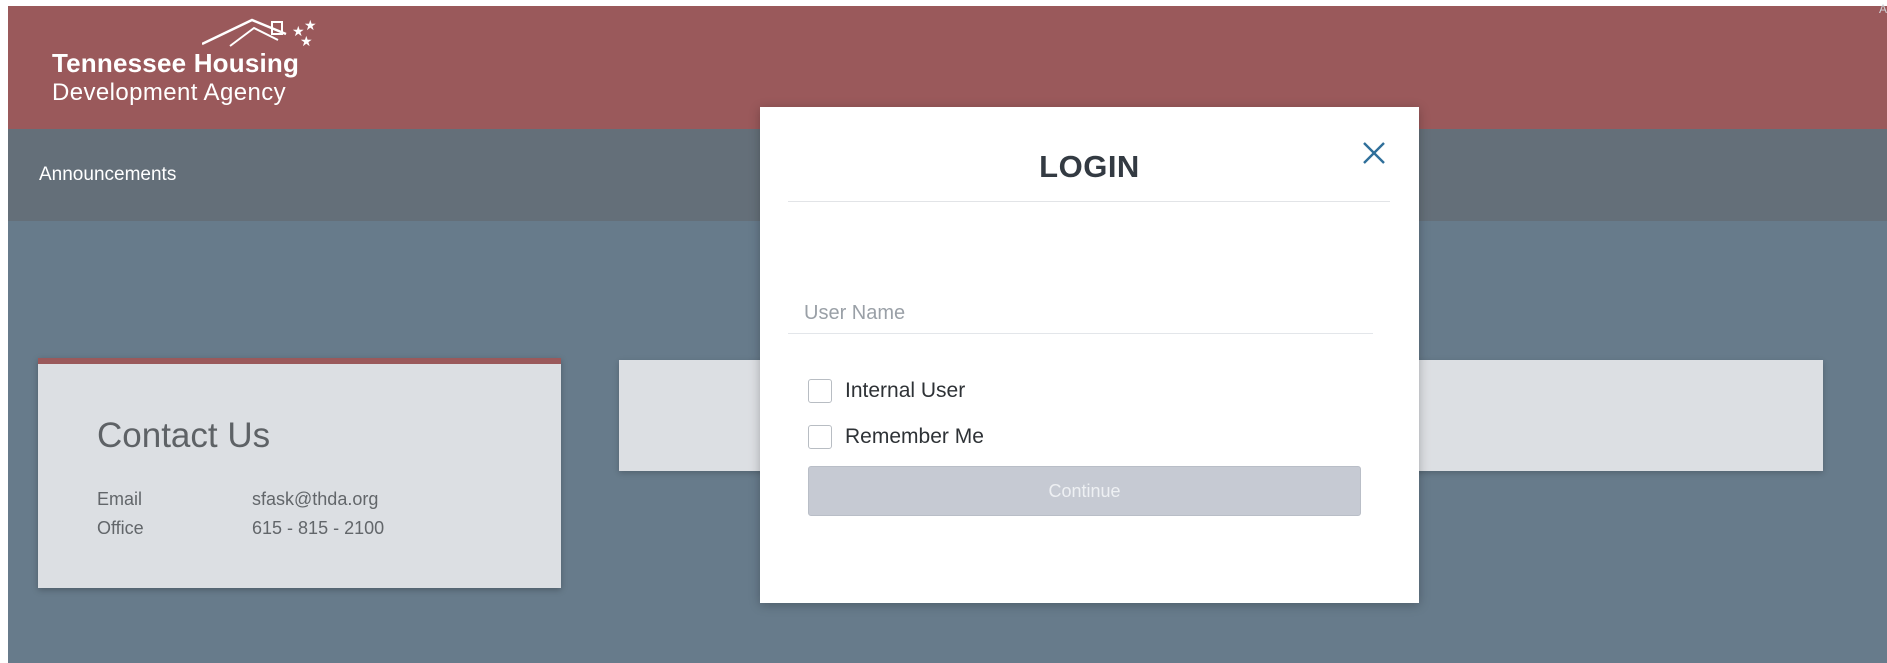 The image size is (1887, 663). What do you see at coordinates (914, 437) in the screenshot?
I see `remember-me-label: Remember Me` at bounding box center [914, 437].